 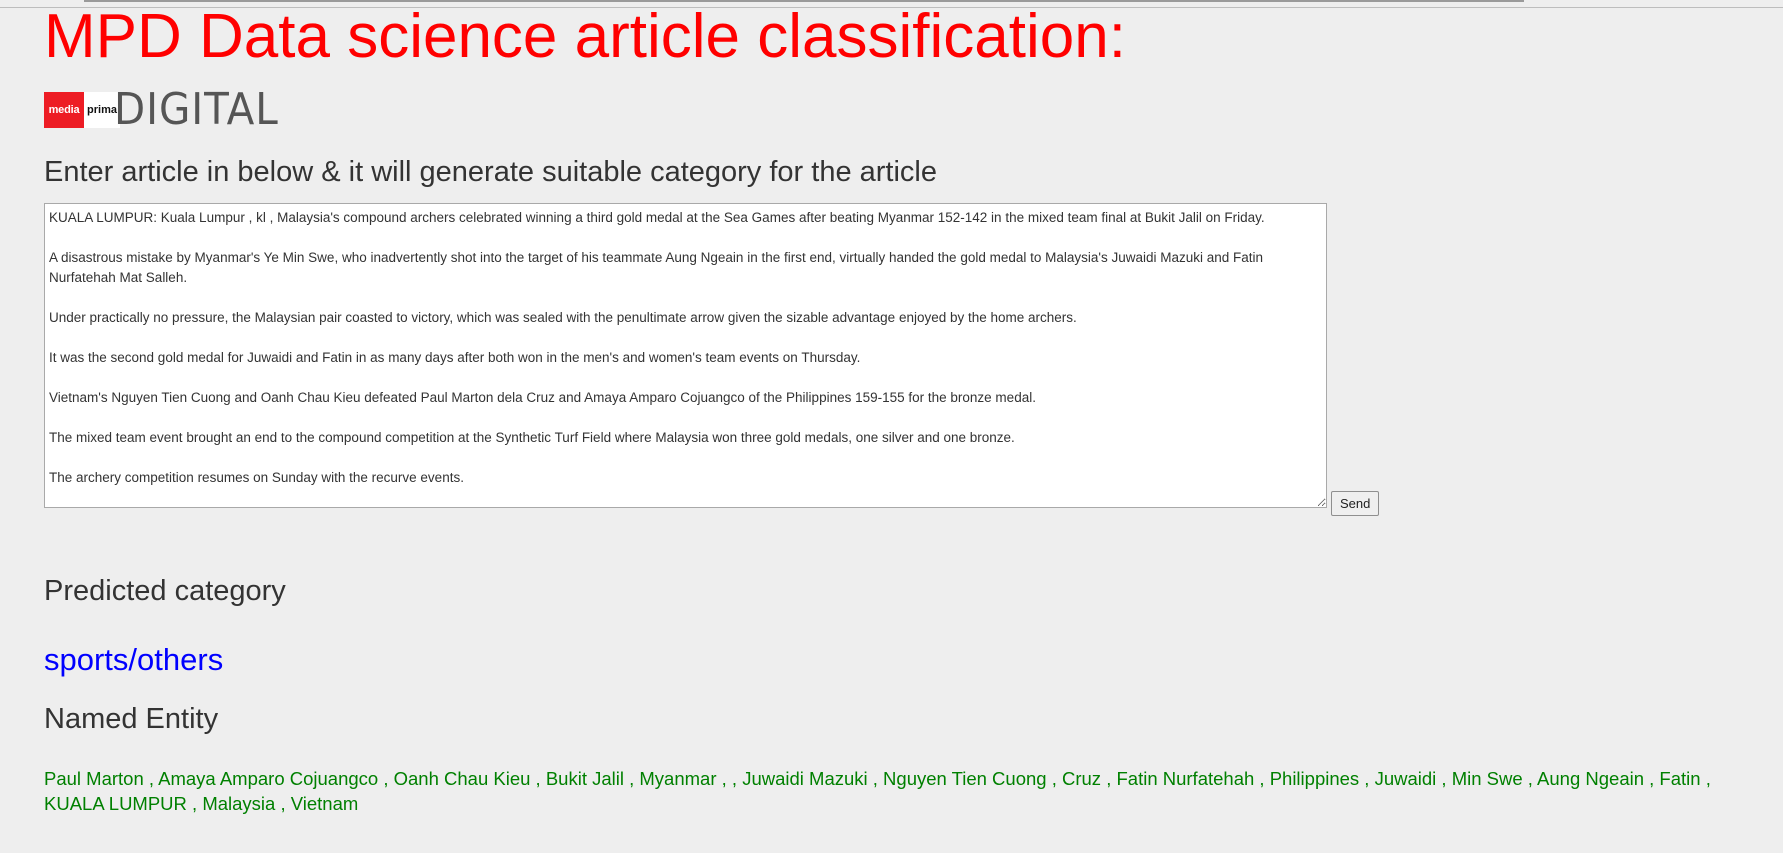 What do you see at coordinates (131, 719) in the screenshot?
I see `named-entity-heading: Named Entity` at bounding box center [131, 719].